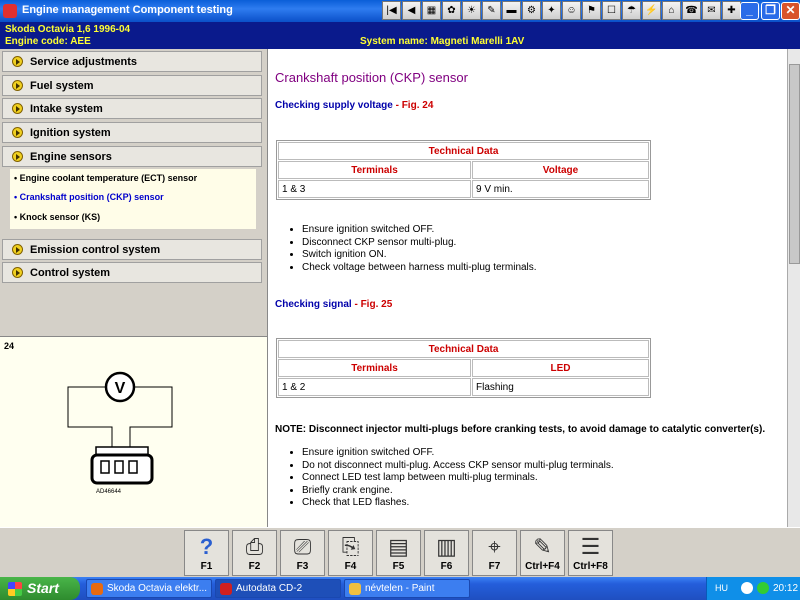 Image resolution: width=800 pixels, height=600 pixels. Describe the element at coordinates (302, 553) in the screenshot. I see `f3-button: ⎚ F3` at that location.